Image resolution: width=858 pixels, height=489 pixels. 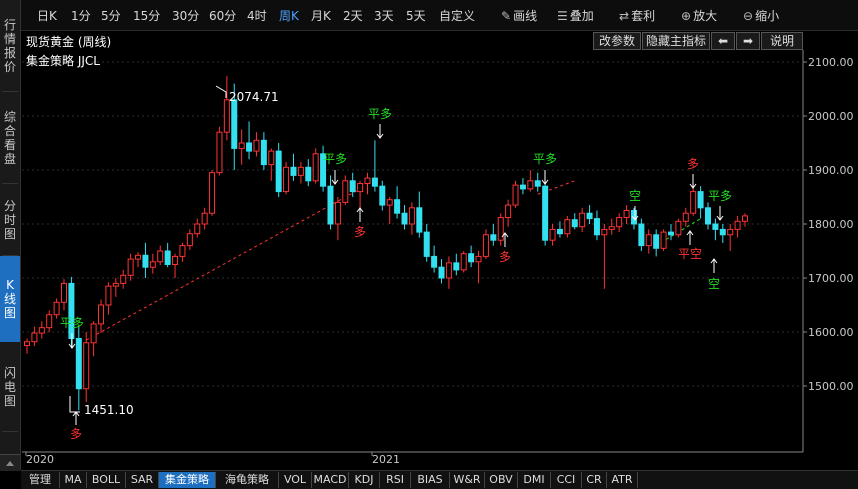 I want to click on y-tick-label: 1600.00, so click(x=831, y=332).